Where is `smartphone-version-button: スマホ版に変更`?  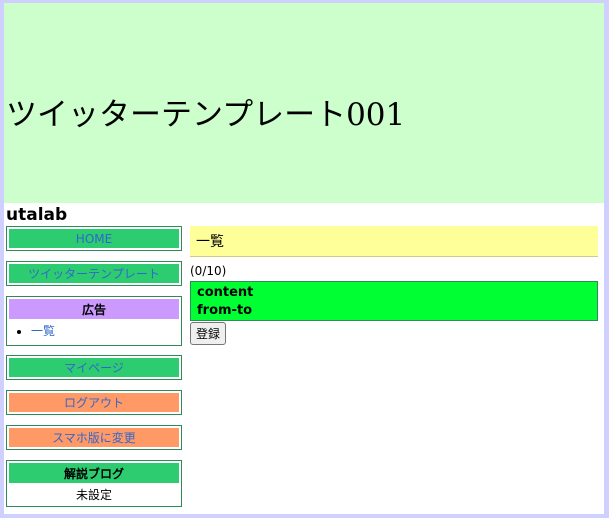
smartphone-version-button: スマホ版に変更 is located at coordinates (94, 437).